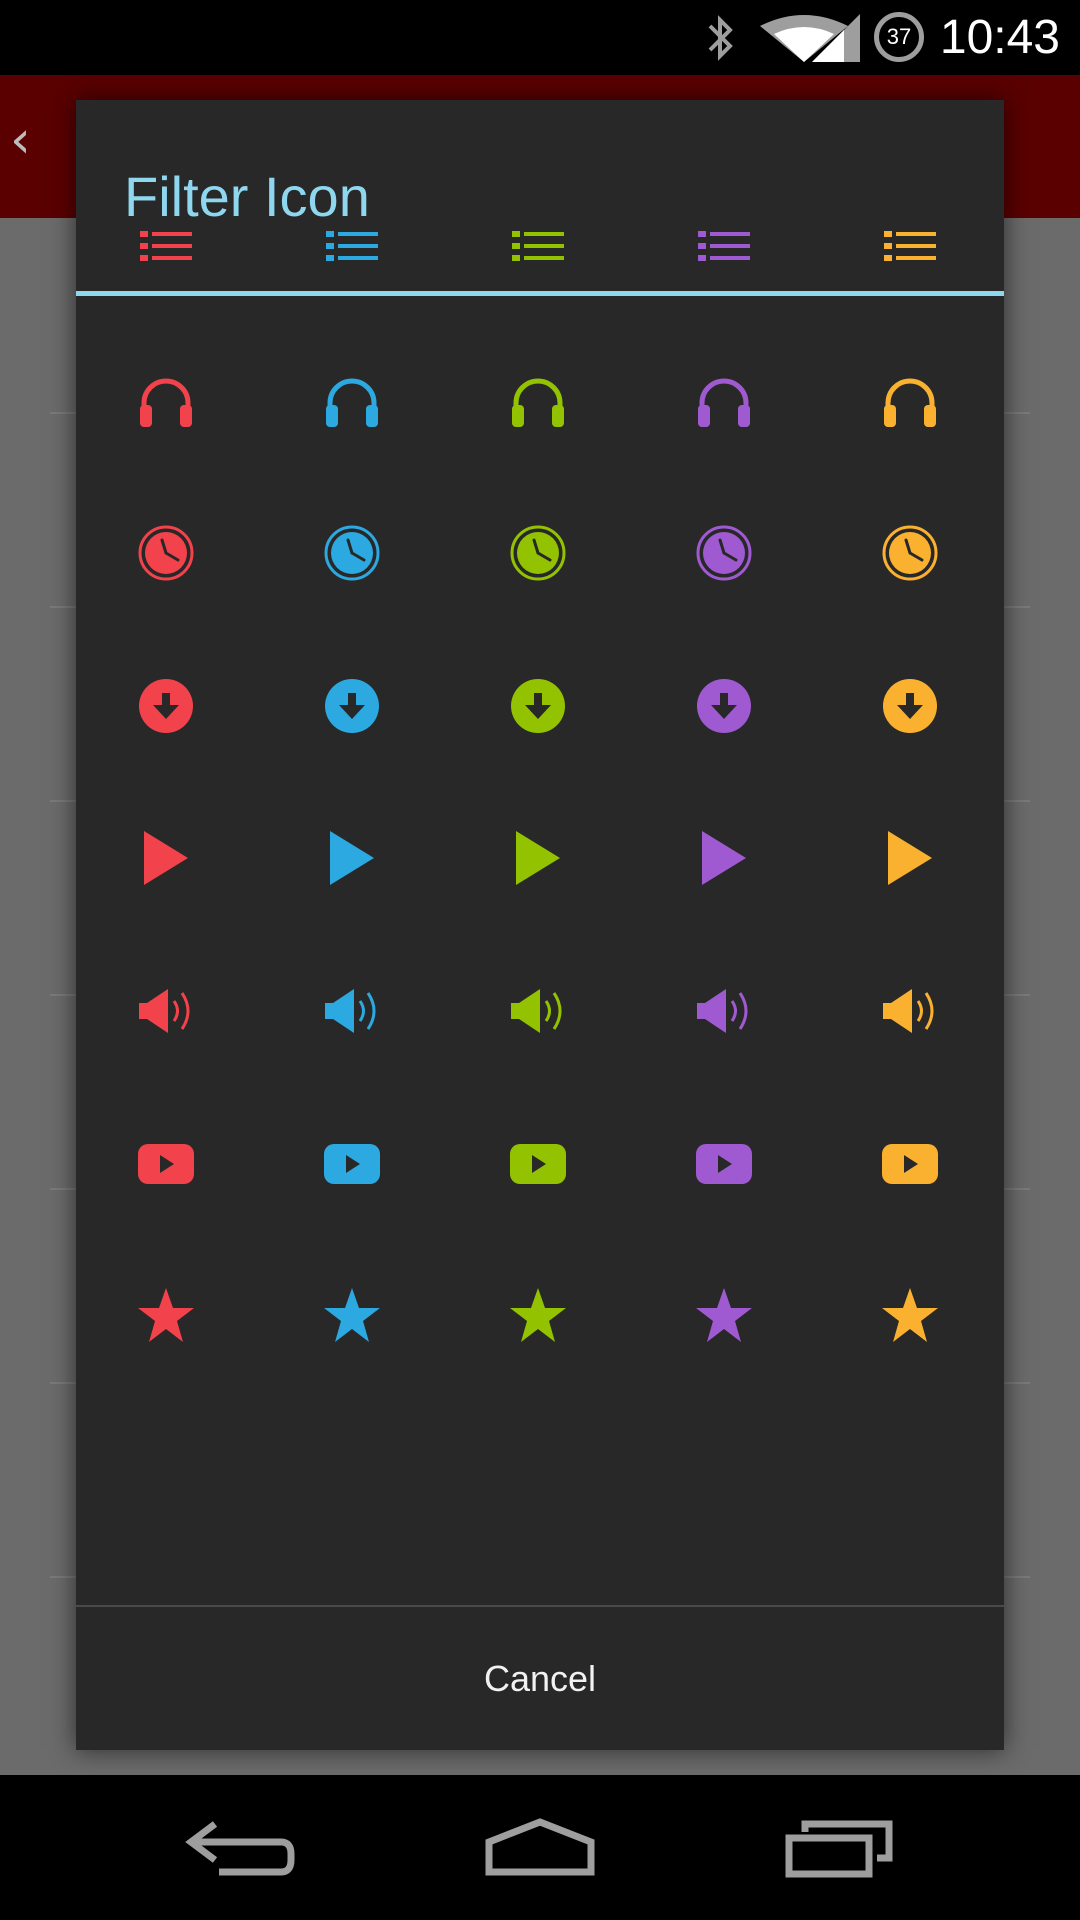 This screenshot has height=1920, width=1080. I want to click on back-icon, so click(240, 1847).